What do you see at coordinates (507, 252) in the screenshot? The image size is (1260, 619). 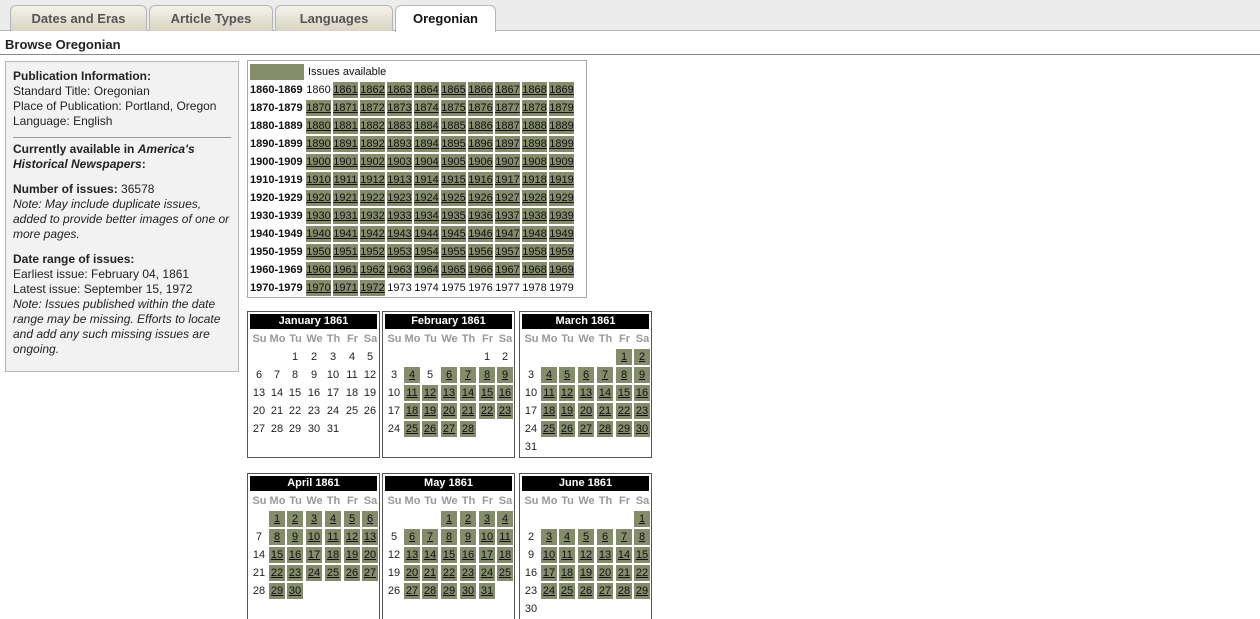 I see `year-link: 1957` at bounding box center [507, 252].